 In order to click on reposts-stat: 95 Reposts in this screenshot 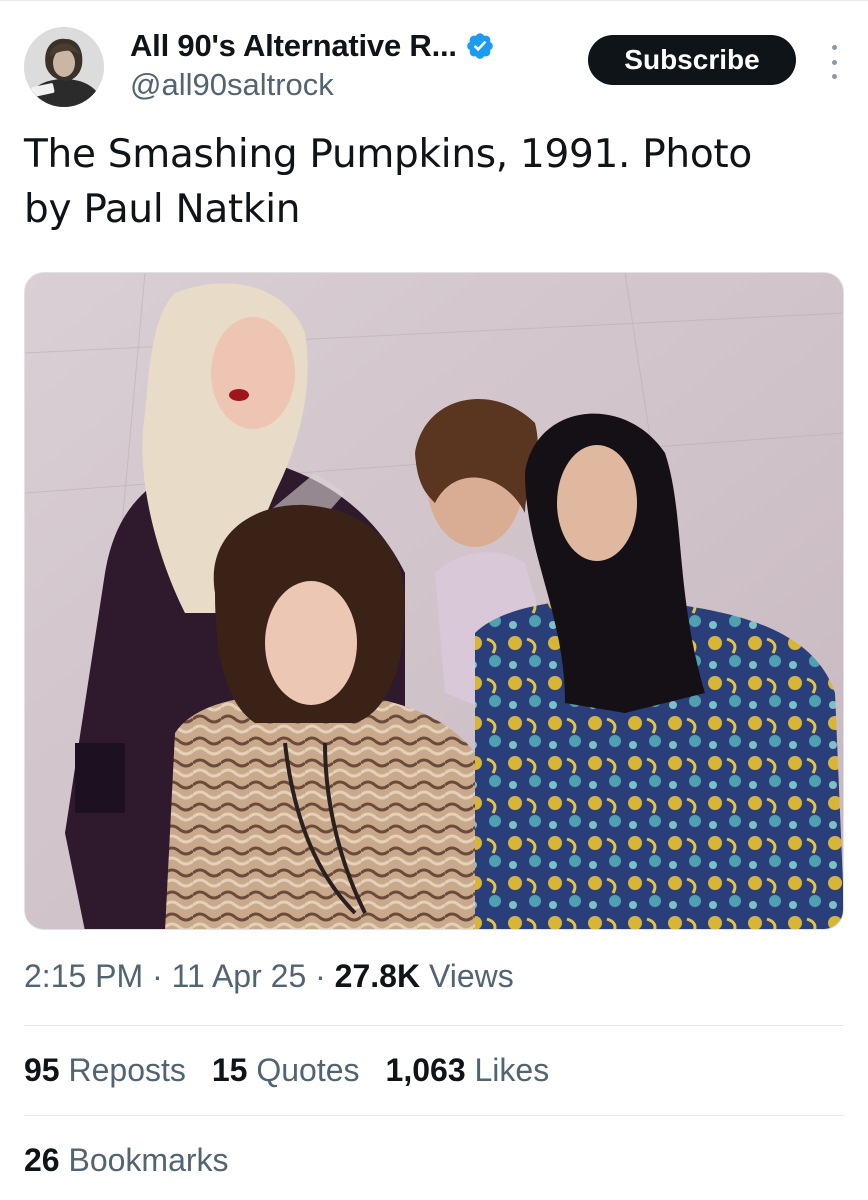, I will do `click(105, 1070)`.